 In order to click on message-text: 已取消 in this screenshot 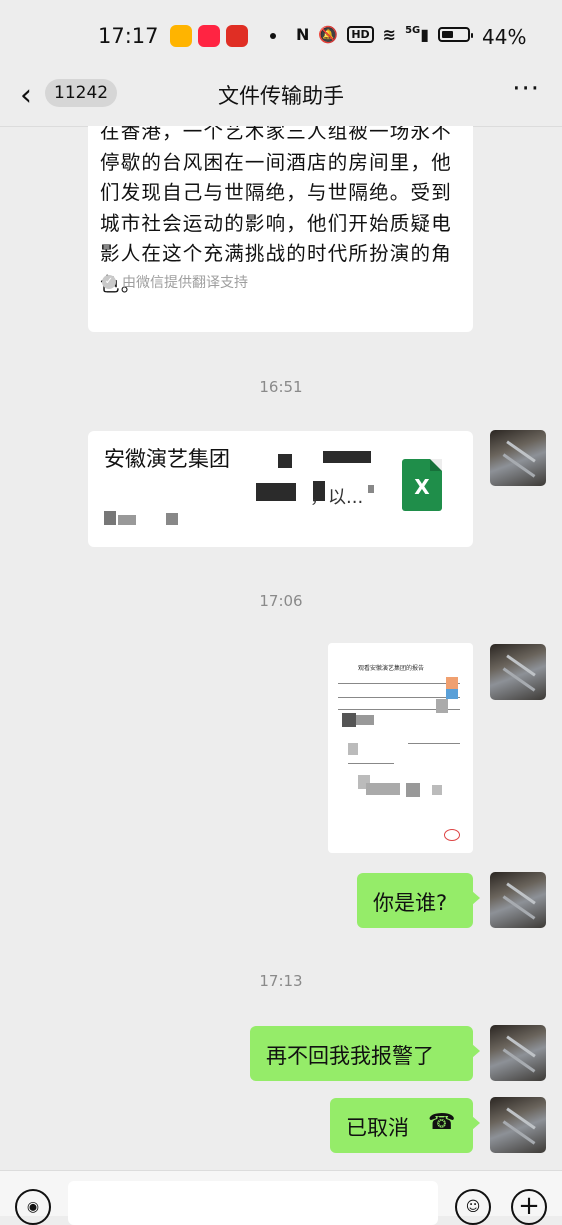, I will do `click(377, 1128)`.